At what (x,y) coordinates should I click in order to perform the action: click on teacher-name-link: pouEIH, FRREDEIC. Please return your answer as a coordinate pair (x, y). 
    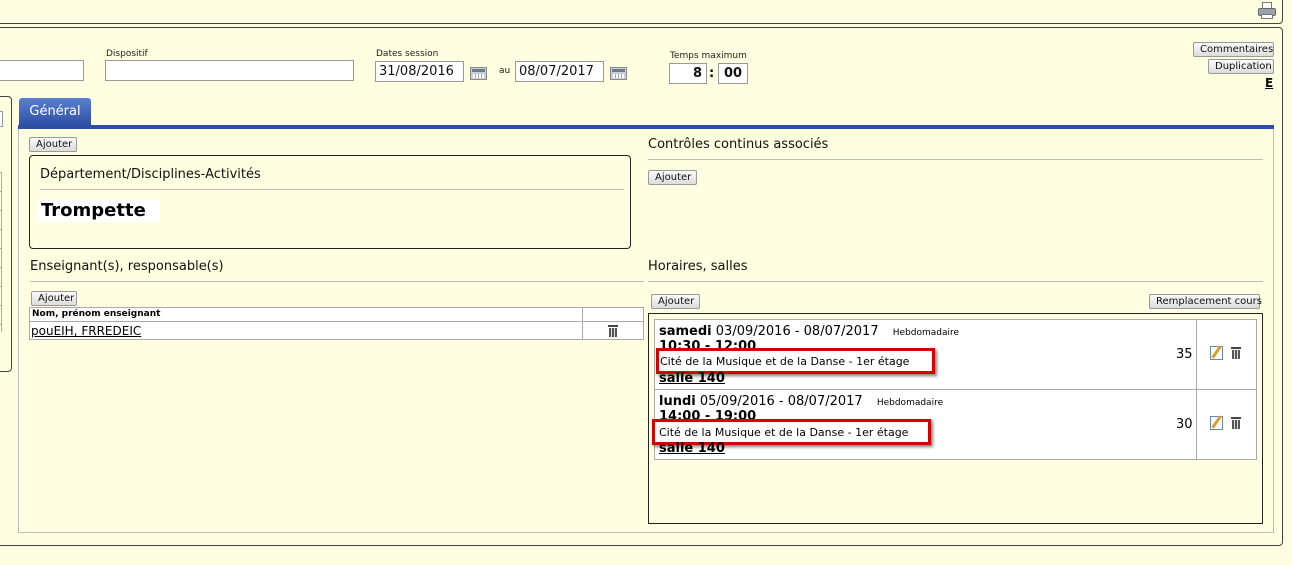
    Looking at the image, I should click on (86, 331).